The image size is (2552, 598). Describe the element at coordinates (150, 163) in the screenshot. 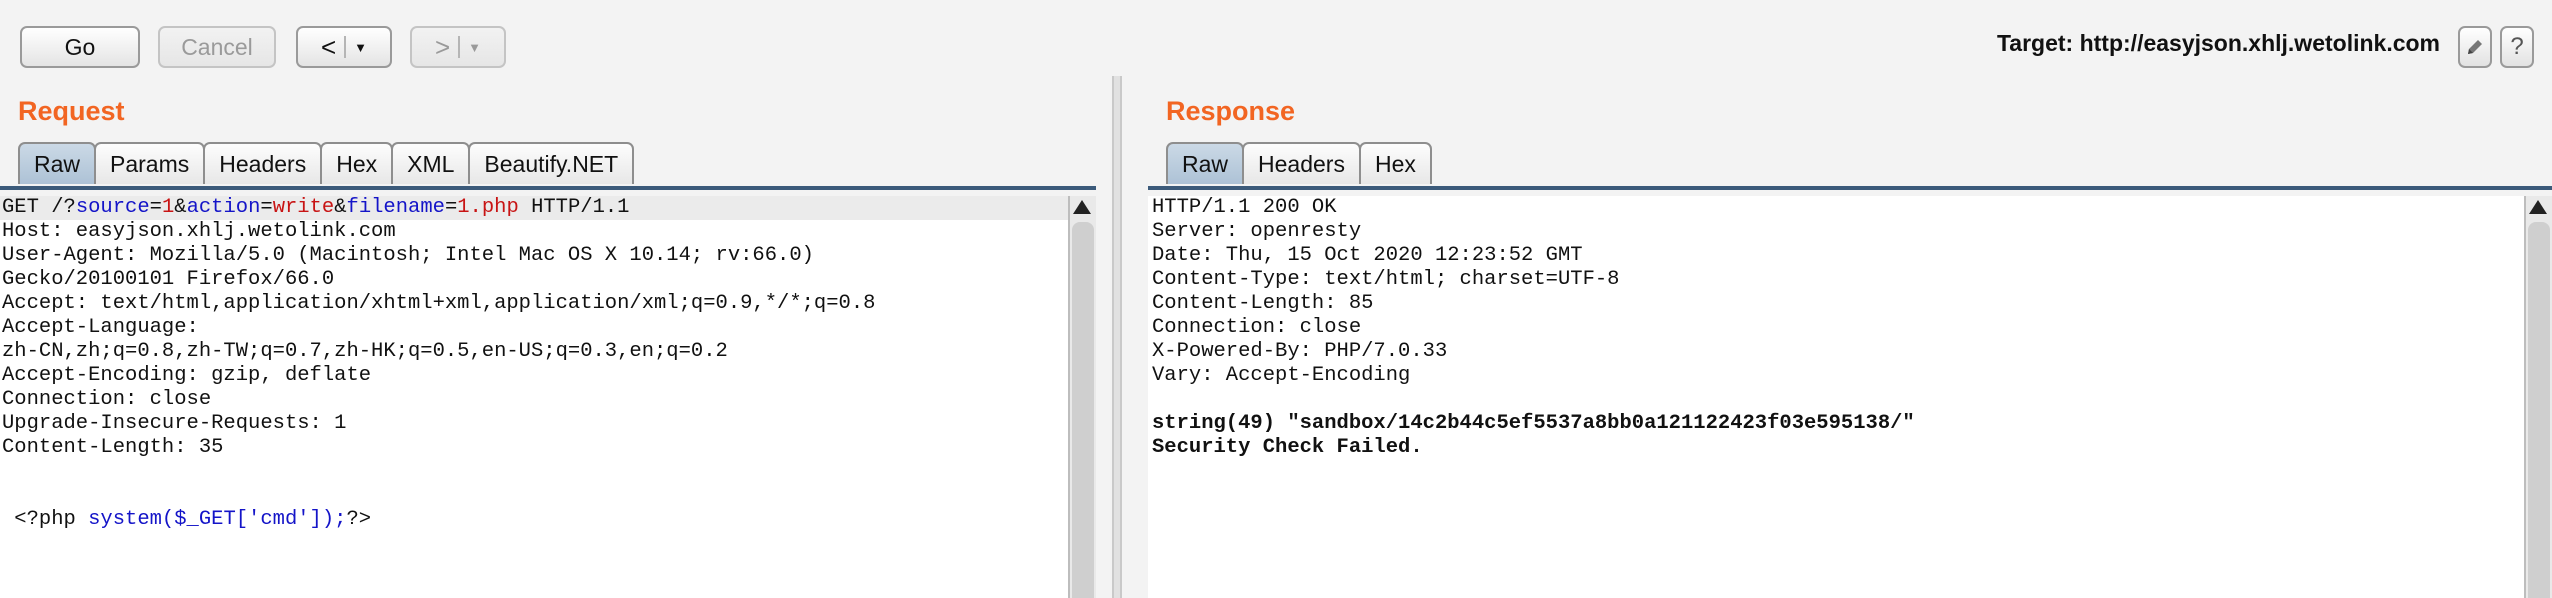

I see `tab-params: Params` at that location.